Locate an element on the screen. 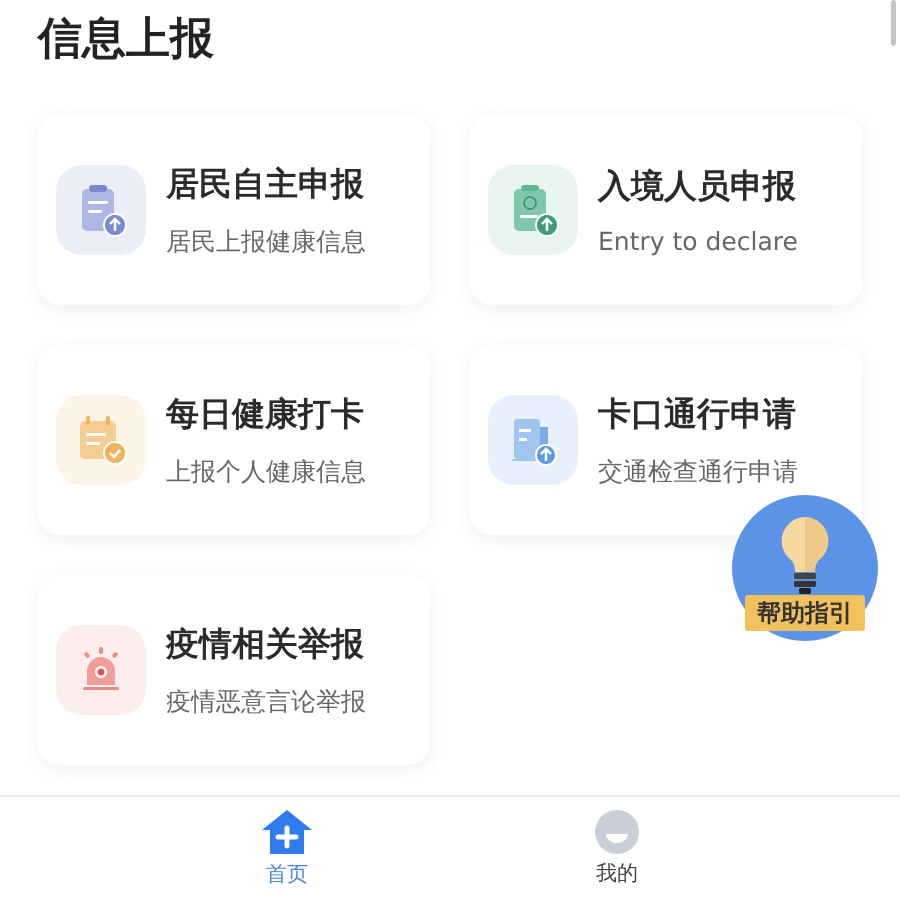 Image resolution: width=900 pixels, height=898 pixels. card-title: 卡口通行申请 is located at coordinates (697, 414).